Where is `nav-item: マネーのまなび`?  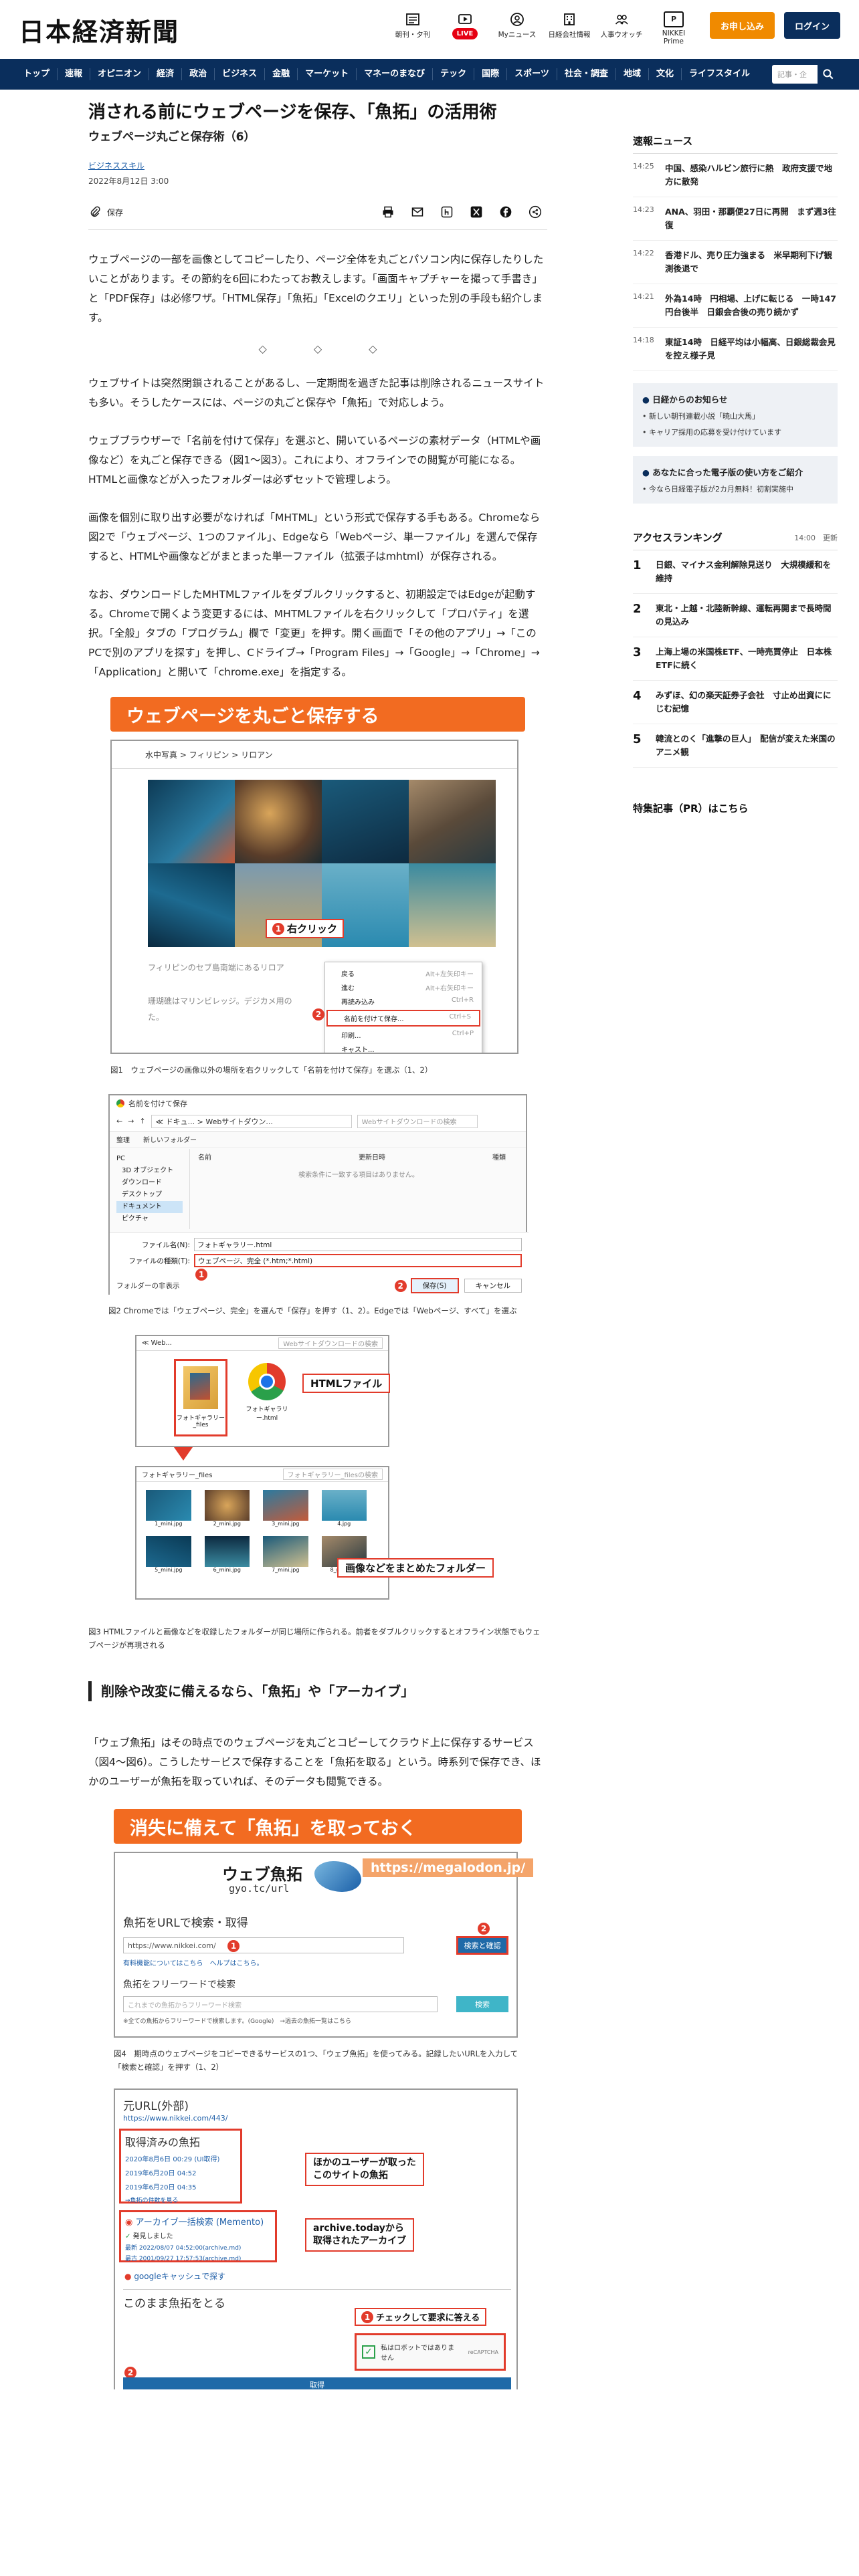
nav-item: マネーのまなび is located at coordinates (395, 74).